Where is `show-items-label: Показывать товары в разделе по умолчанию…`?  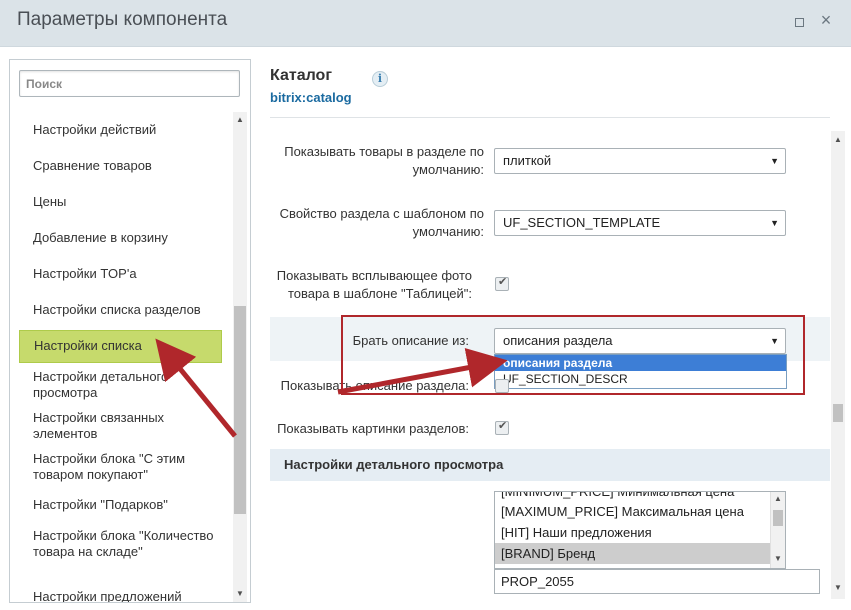
show-items-label: Показывать товары в разделе по умолчанию… is located at coordinates (384, 160).